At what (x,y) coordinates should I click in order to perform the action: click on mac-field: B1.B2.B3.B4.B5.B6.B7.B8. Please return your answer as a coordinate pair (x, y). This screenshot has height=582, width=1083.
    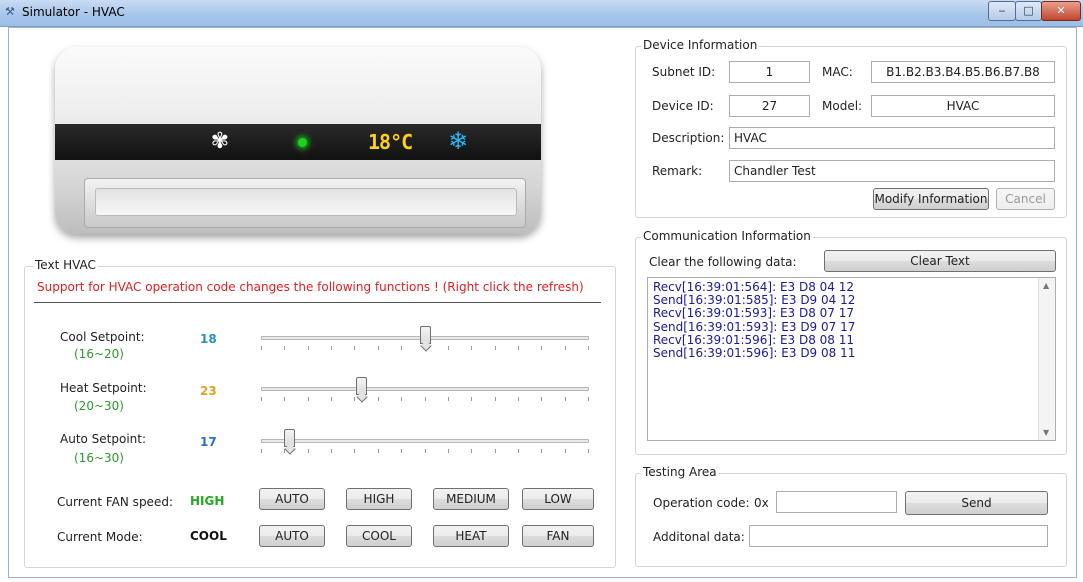
    Looking at the image, I should click on (963, 72).